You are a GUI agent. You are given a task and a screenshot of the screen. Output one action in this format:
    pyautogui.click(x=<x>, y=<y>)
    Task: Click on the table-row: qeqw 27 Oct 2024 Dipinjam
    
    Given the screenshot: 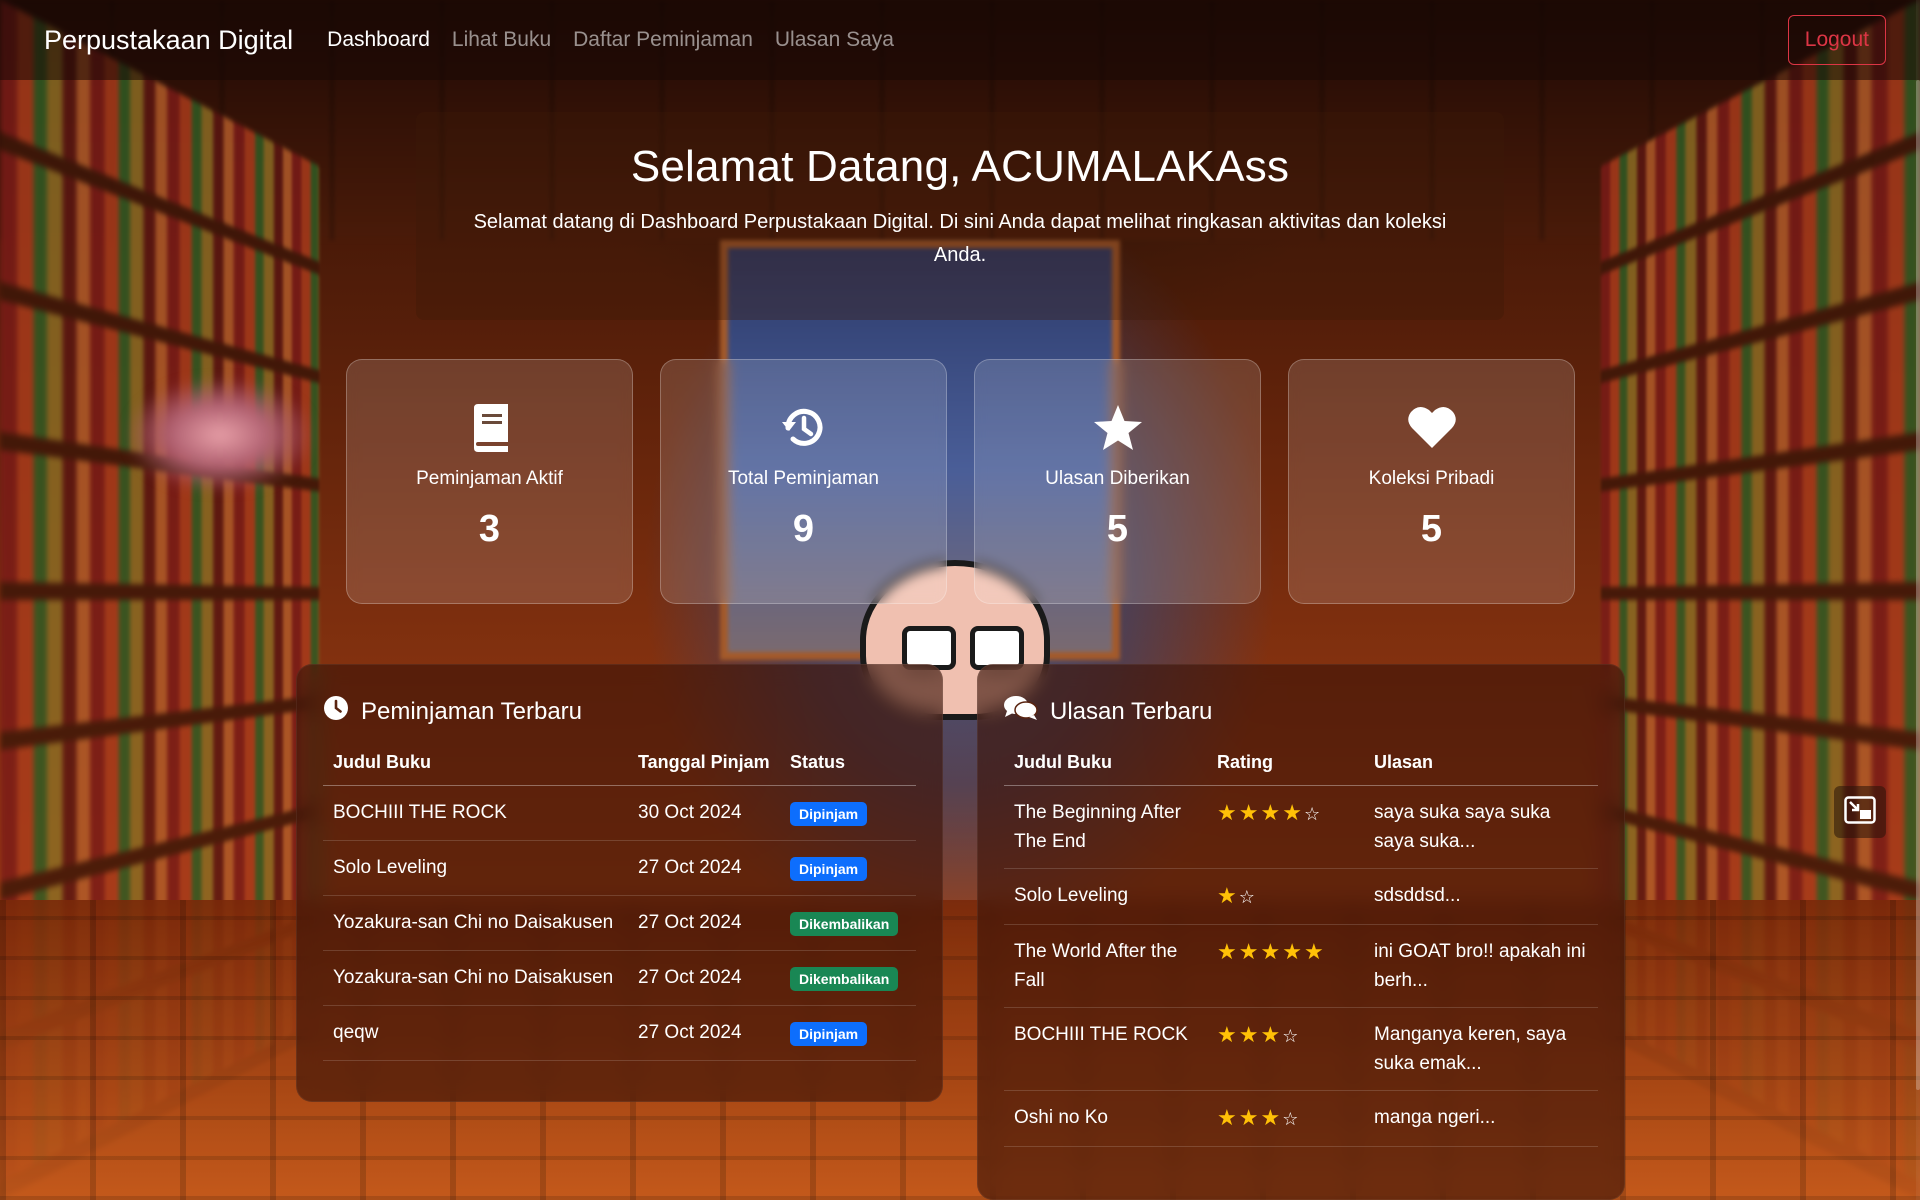 What is the action you would take?
    pyautogui.click(x=619, y=1033)
    